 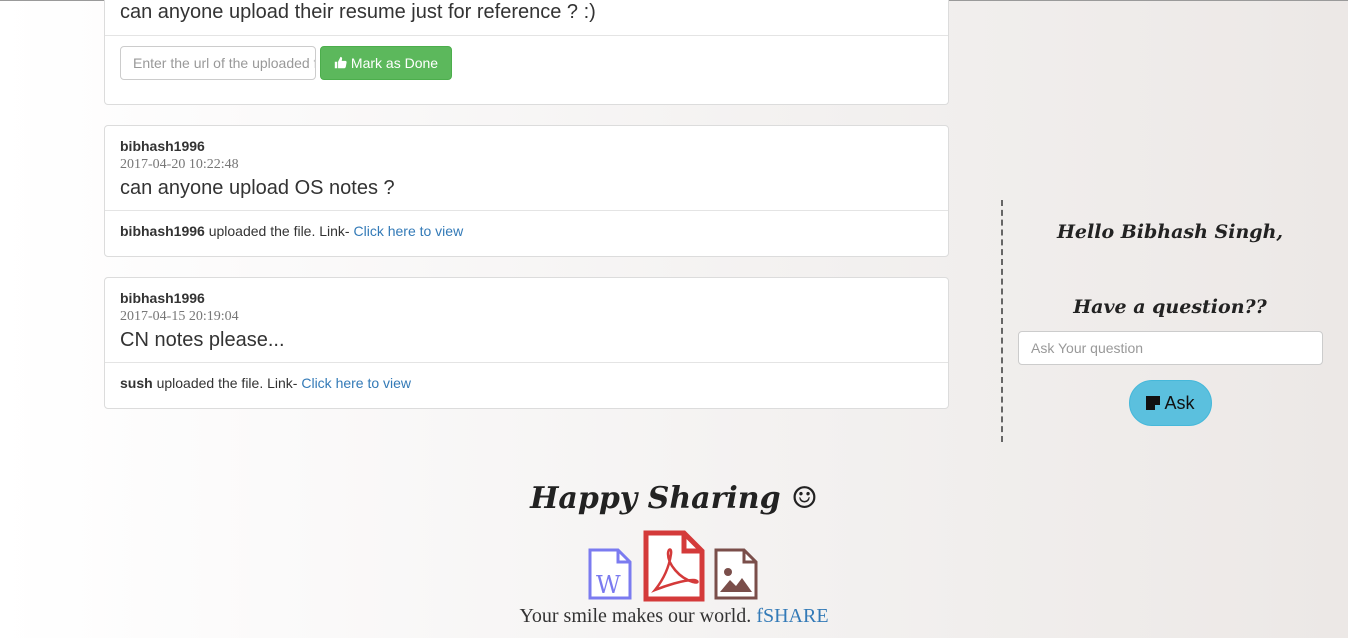 What do you see at coordinates (1002, 321) in the screenshot?
I see `sidebar-divider` at bounding box center [1002, 321].